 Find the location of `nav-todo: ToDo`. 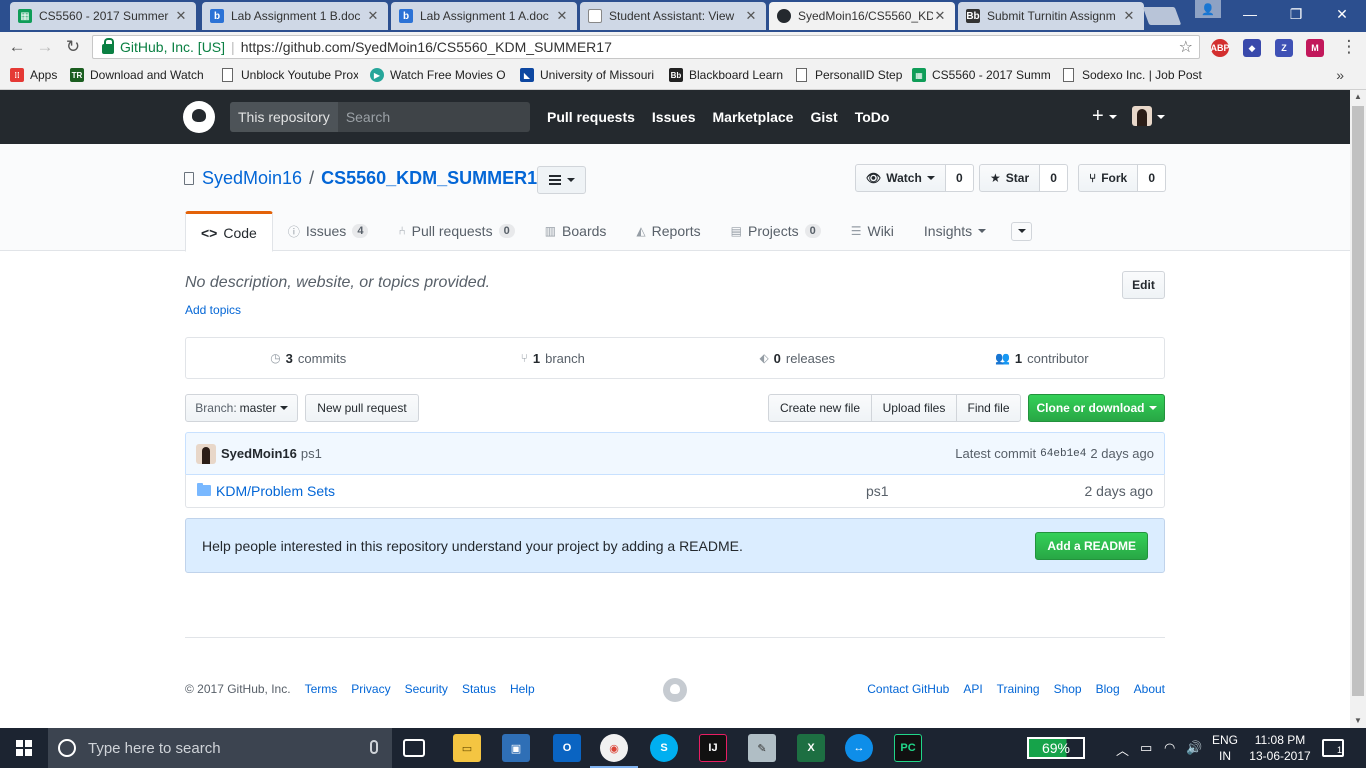

nav-todo: ToDo is located at coordinates (872, 117).